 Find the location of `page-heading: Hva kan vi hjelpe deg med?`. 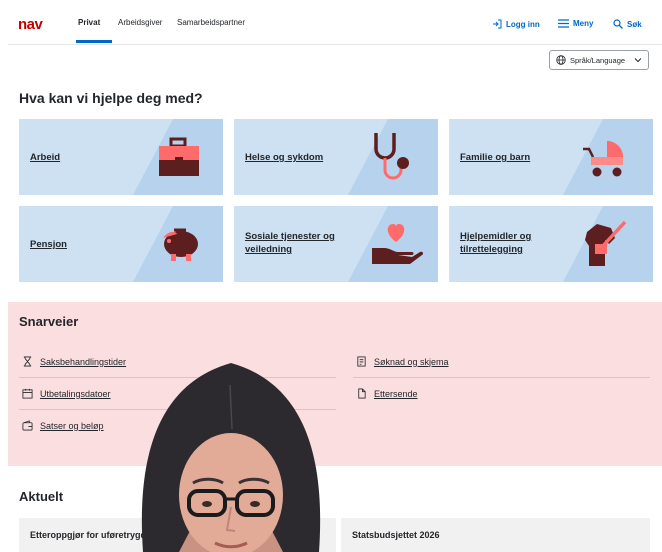

page-heading: Hva kan vi hjelpe deg med? is located at coordinates (111, 98).